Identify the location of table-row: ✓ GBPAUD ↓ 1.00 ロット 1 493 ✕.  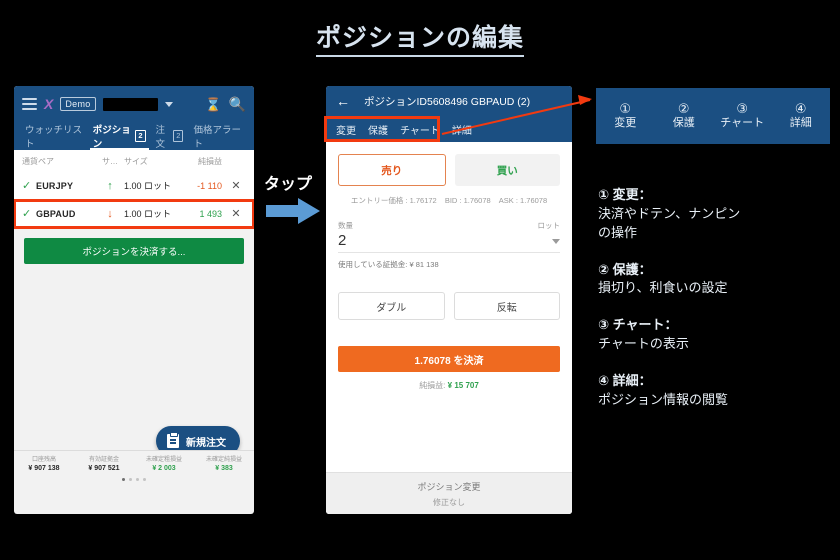
(134, 214).